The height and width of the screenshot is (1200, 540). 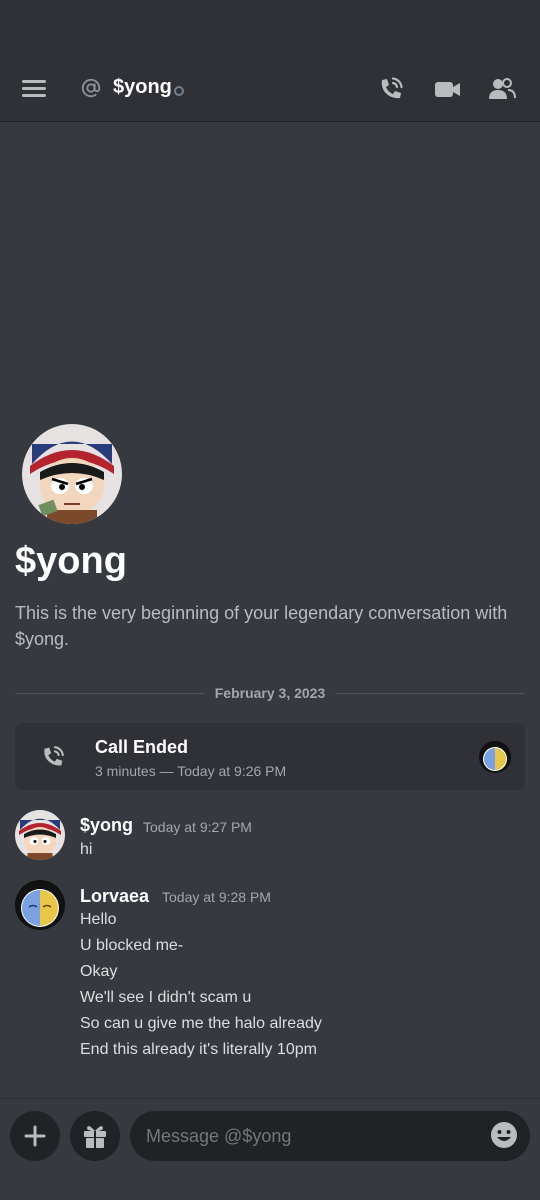 What do you see at coordinates (35, 89) in the screenshot?
I see `hamburger-menu-icon` at bounding box center [35, 89].